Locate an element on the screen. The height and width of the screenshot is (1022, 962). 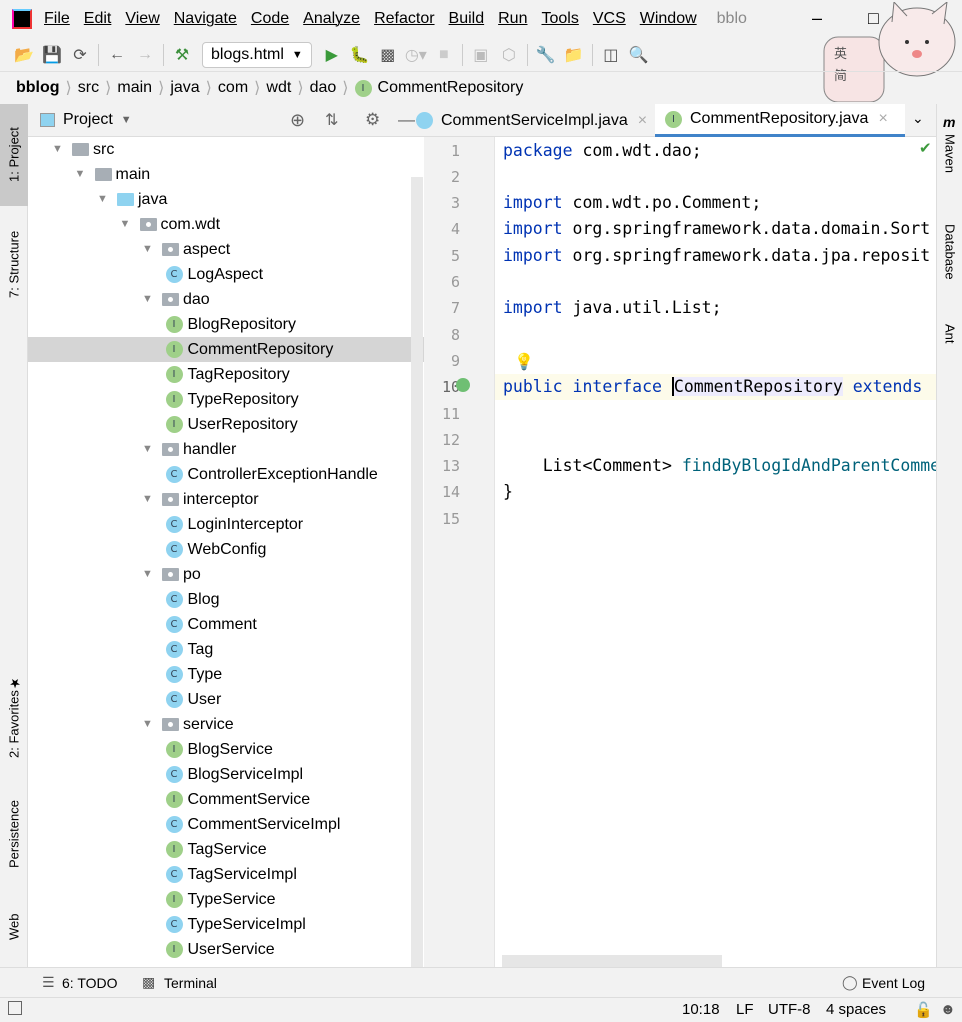
menu-analyze: Analyze is located at coordinates (331, 19).